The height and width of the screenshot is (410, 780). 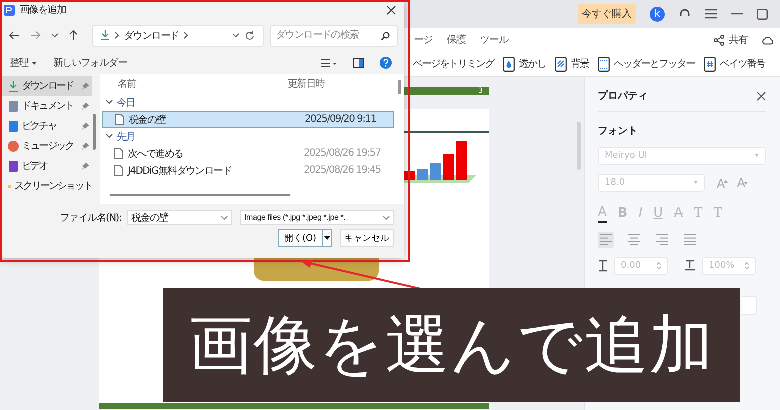 I want to click on file-row: 次へで進める 2025/08/26 19:57, so click(x=248, y=153).